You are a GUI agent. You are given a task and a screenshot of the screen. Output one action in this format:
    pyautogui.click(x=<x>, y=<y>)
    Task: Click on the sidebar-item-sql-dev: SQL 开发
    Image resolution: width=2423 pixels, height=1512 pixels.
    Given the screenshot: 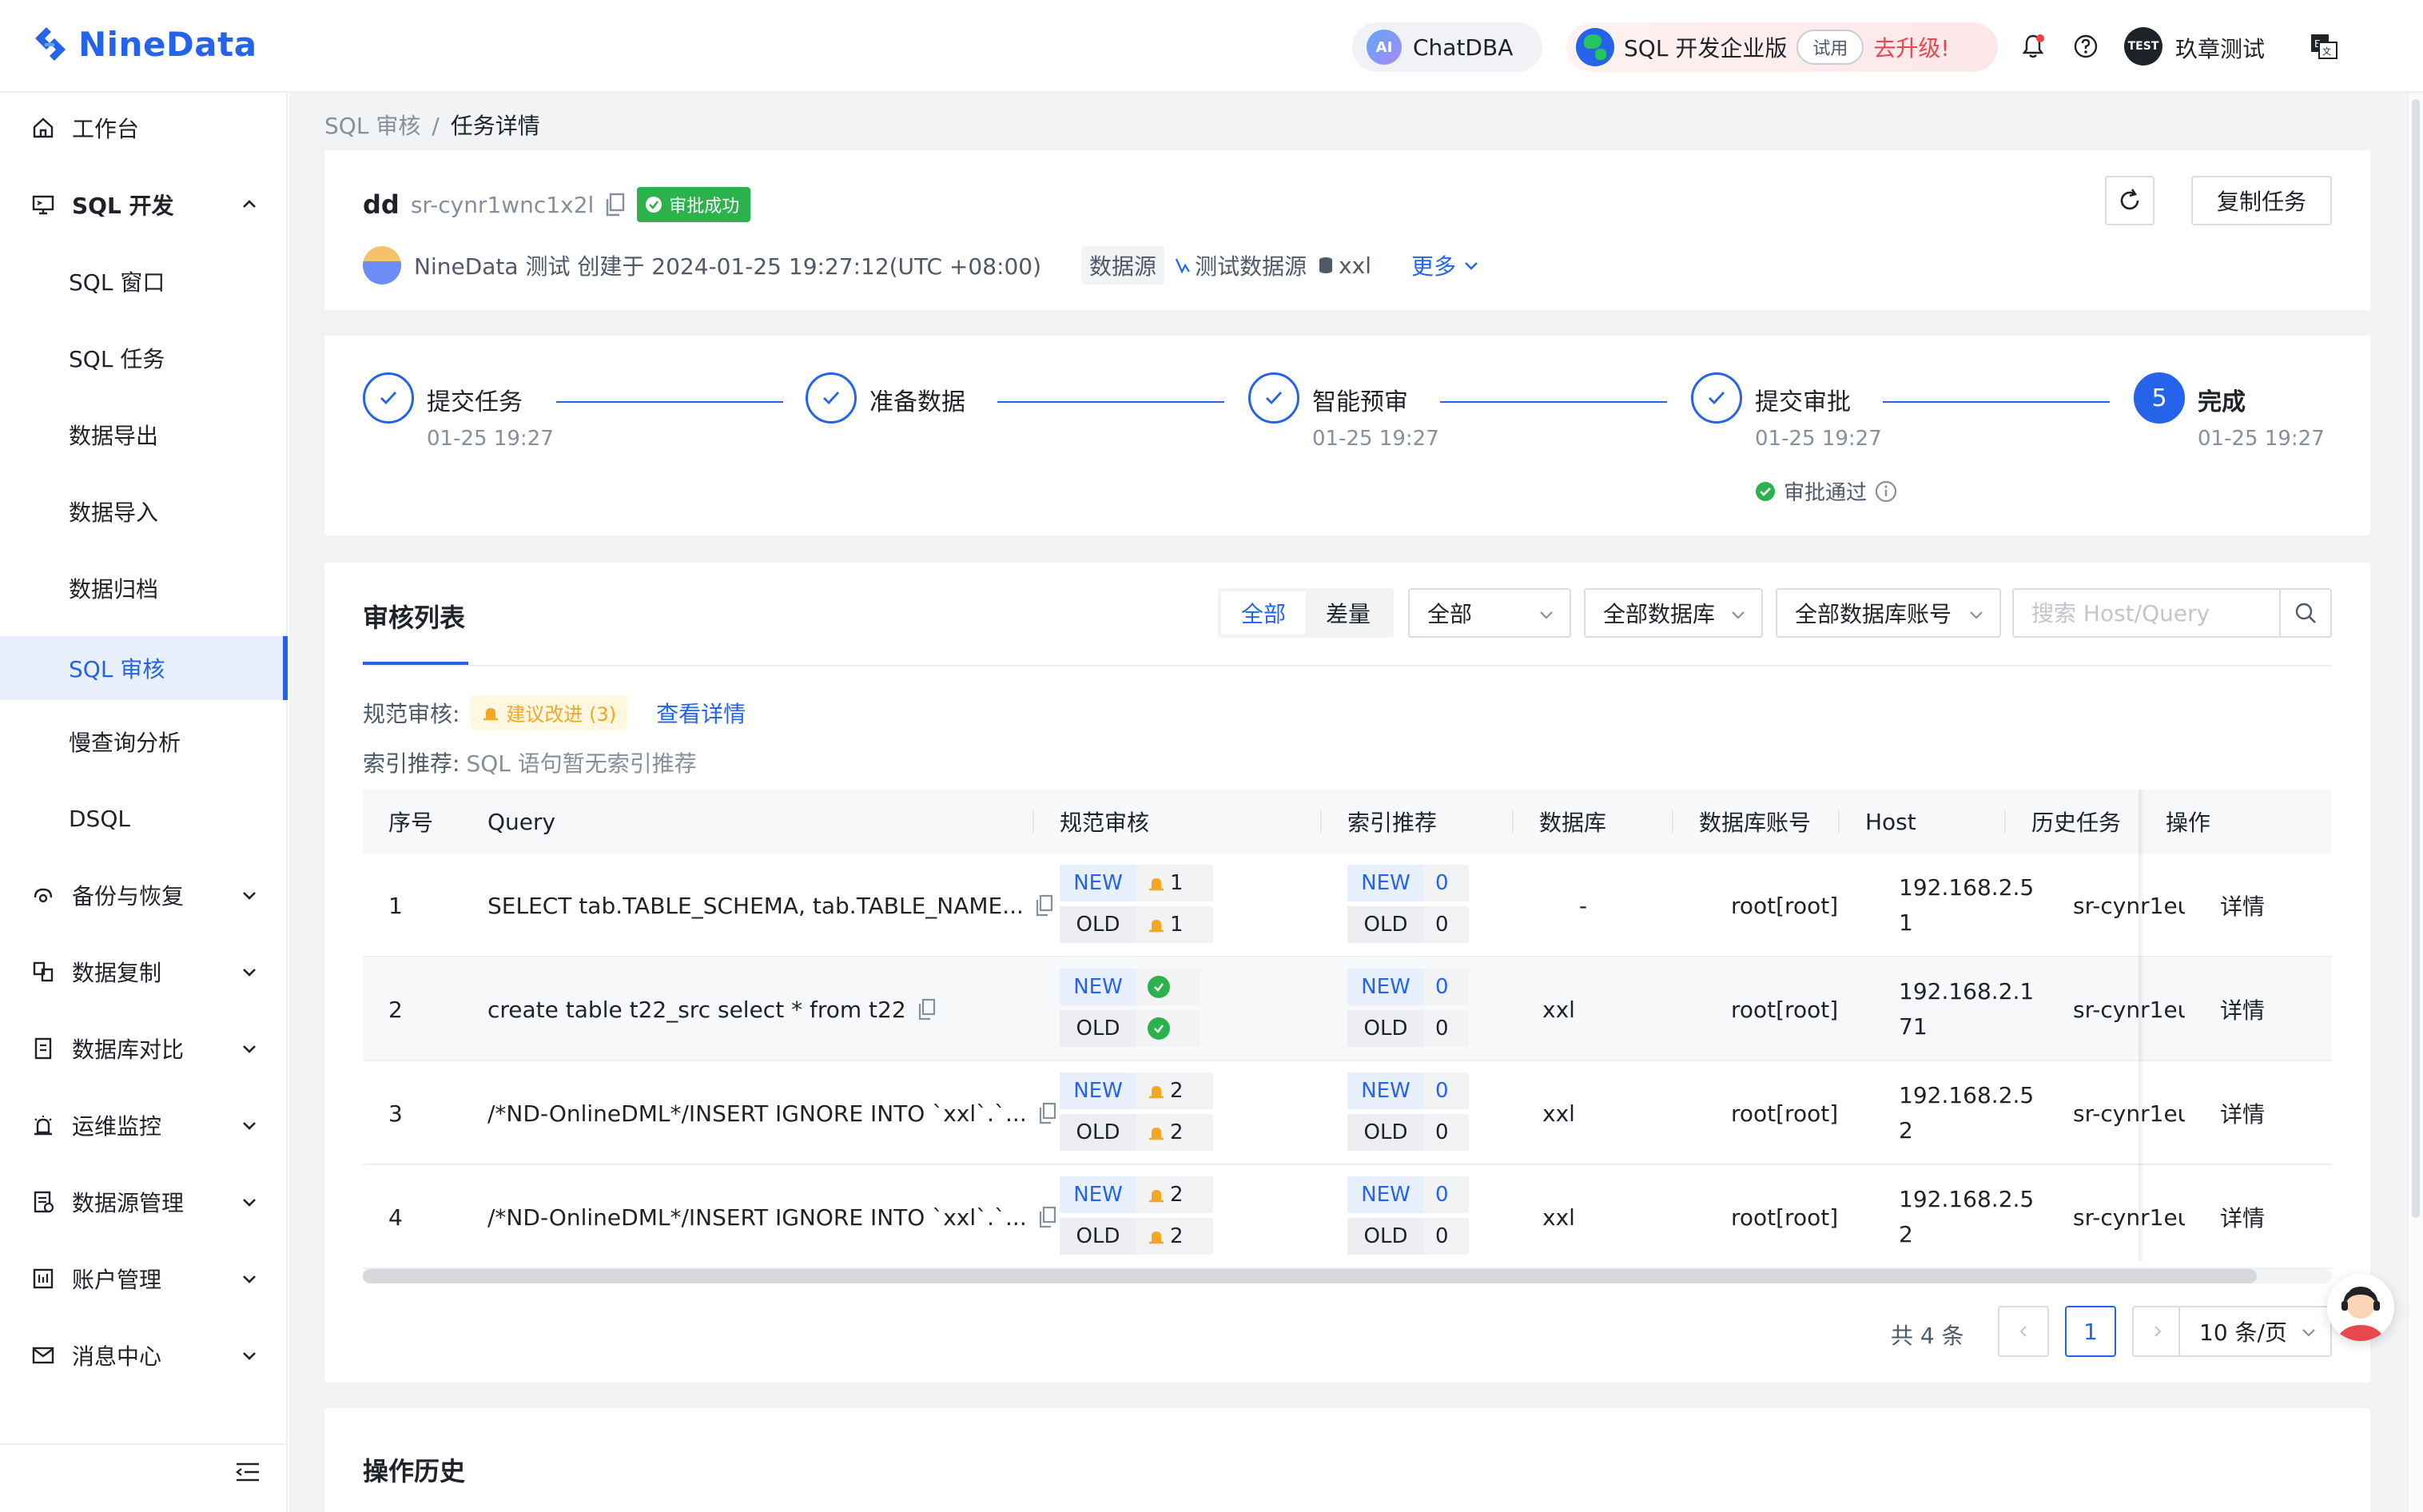 What is the action you would take?
    pyautogui.click(x=144, y=205)
    